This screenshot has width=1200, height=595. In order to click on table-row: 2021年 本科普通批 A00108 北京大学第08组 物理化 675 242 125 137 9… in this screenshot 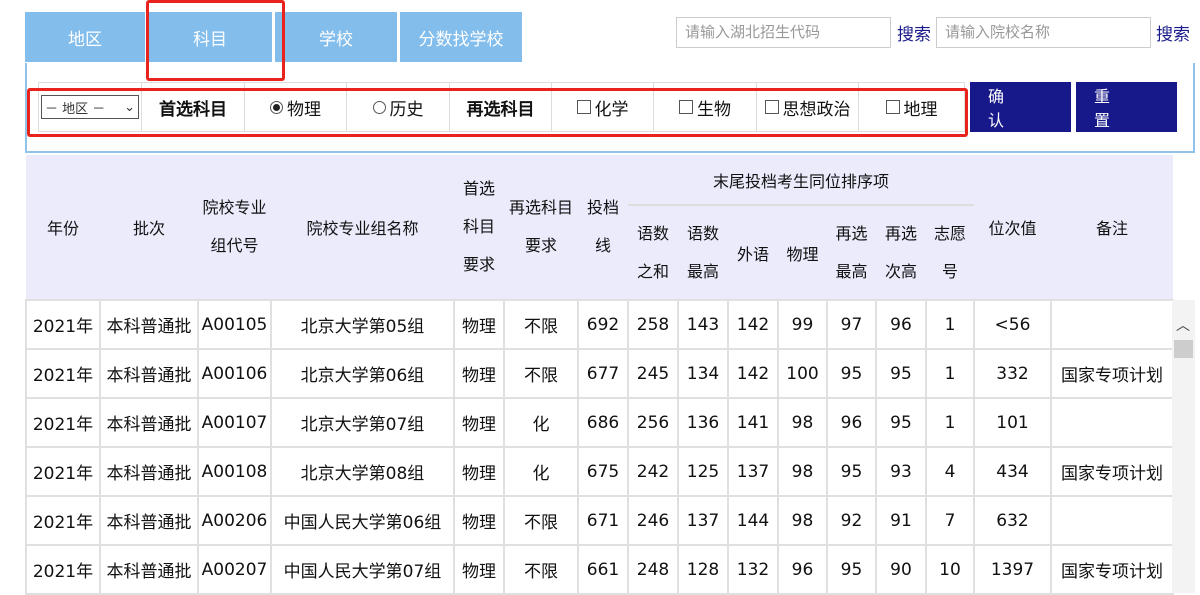, I will do `click(599, 471)`.